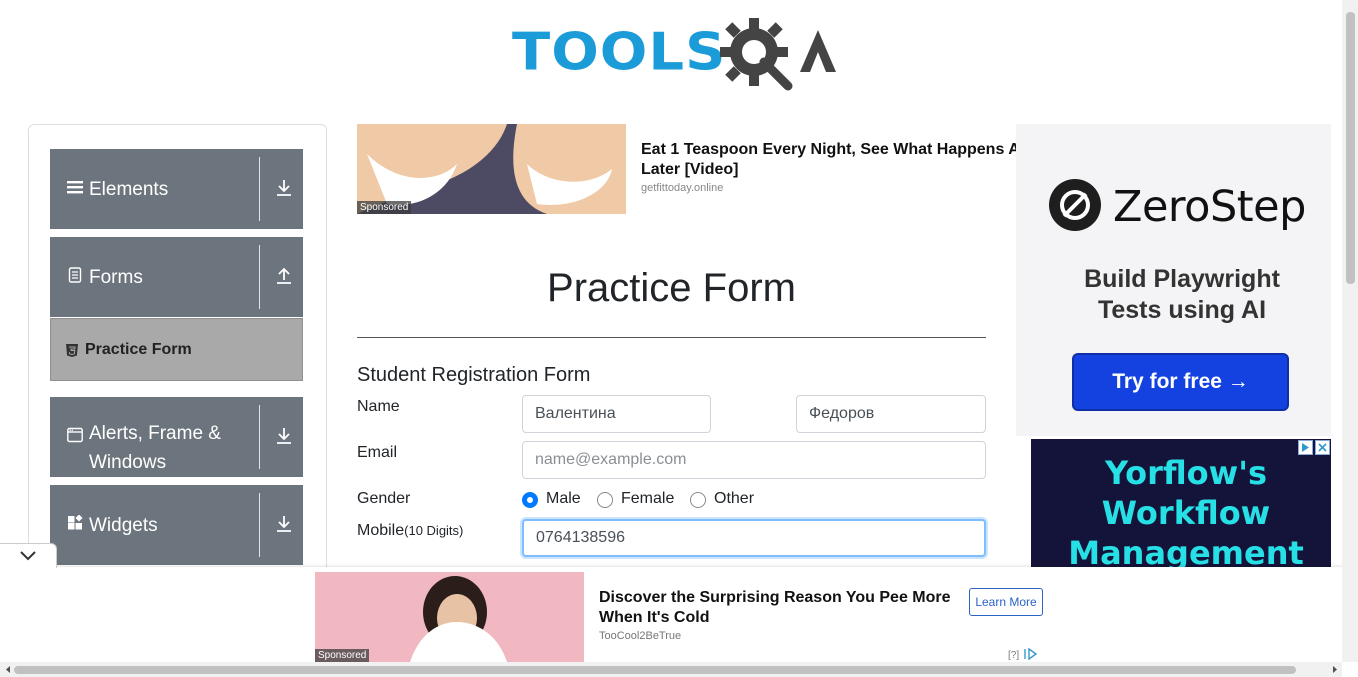  Describe the element at coordinates (1075, 205) in the screenshot. I see `zerostep-logo-icon` at that location.